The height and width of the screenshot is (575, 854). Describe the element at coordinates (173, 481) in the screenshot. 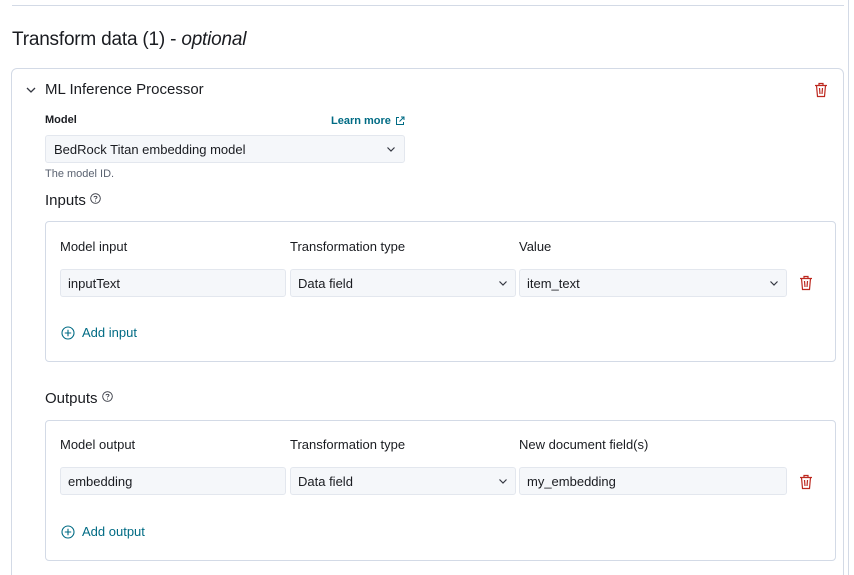

I see `model-output-field: embedding` at that location.